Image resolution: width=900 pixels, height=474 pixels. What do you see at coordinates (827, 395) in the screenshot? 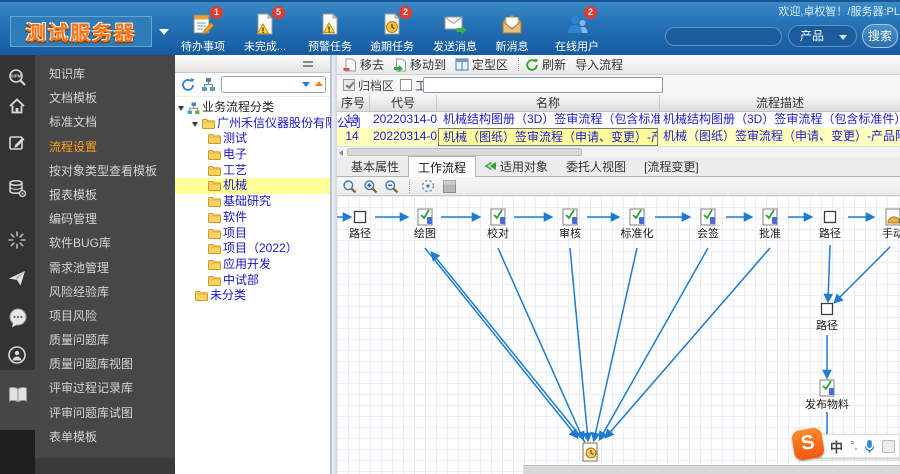
I see `flow-node-task: 发布物料` at bounding box center [827, 395].